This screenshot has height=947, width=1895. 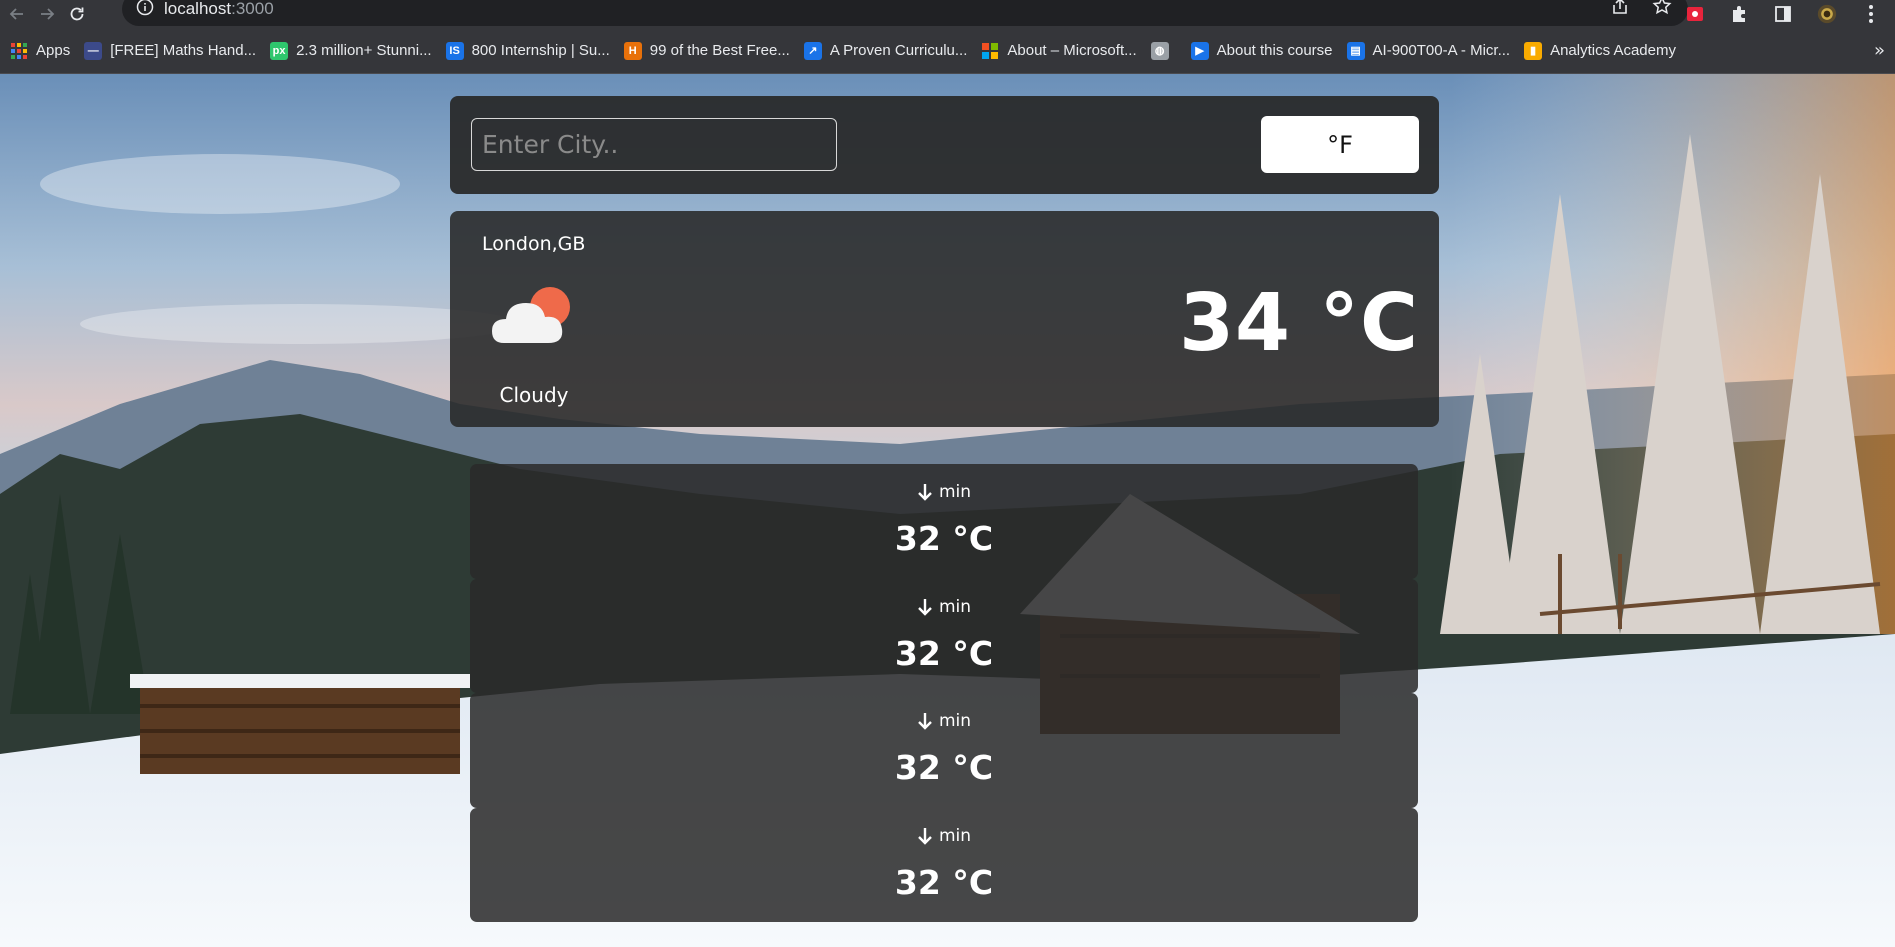 What do you see at coordinates (534, 395) in the screenshot?
I see `condition-label: Cloudy` at bounding box center [534, 395].